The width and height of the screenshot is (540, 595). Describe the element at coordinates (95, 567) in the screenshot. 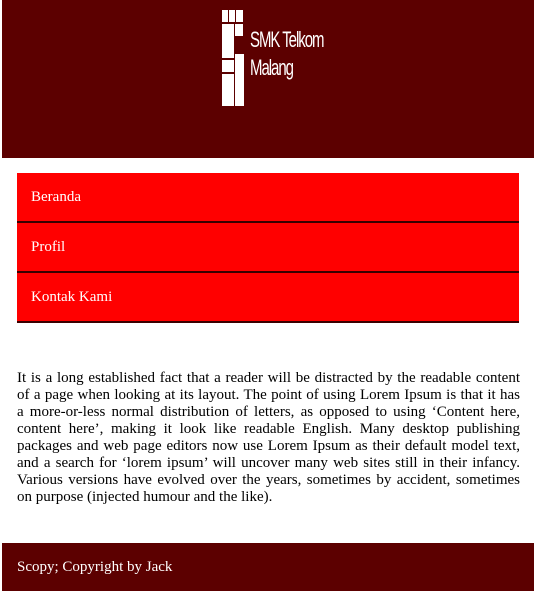

I see `footer-copyright: Scopy; Copyright by Jack` at that location.